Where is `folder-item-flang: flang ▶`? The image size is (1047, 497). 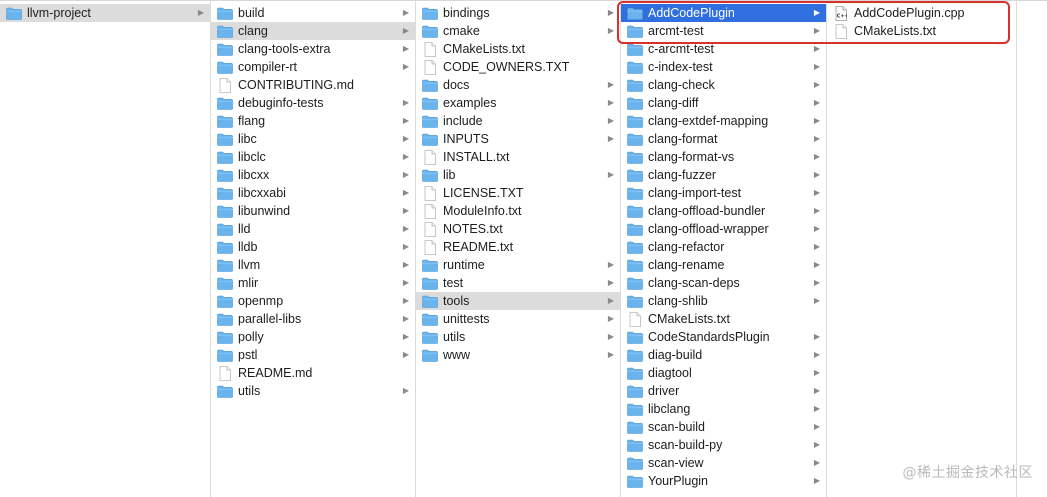 folder-item-flang: flang ▶ is located at coordinates (313, 121).